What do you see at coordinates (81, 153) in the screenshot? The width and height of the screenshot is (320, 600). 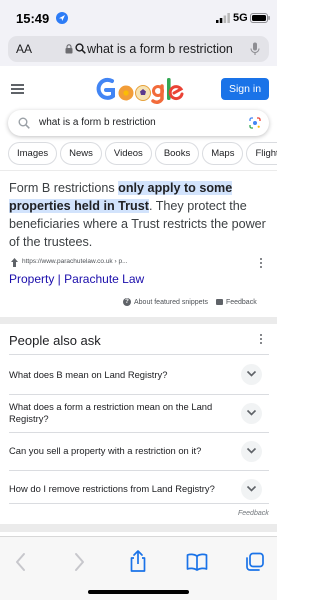 I see `chip-news: News` at bounding box center [81, 153].